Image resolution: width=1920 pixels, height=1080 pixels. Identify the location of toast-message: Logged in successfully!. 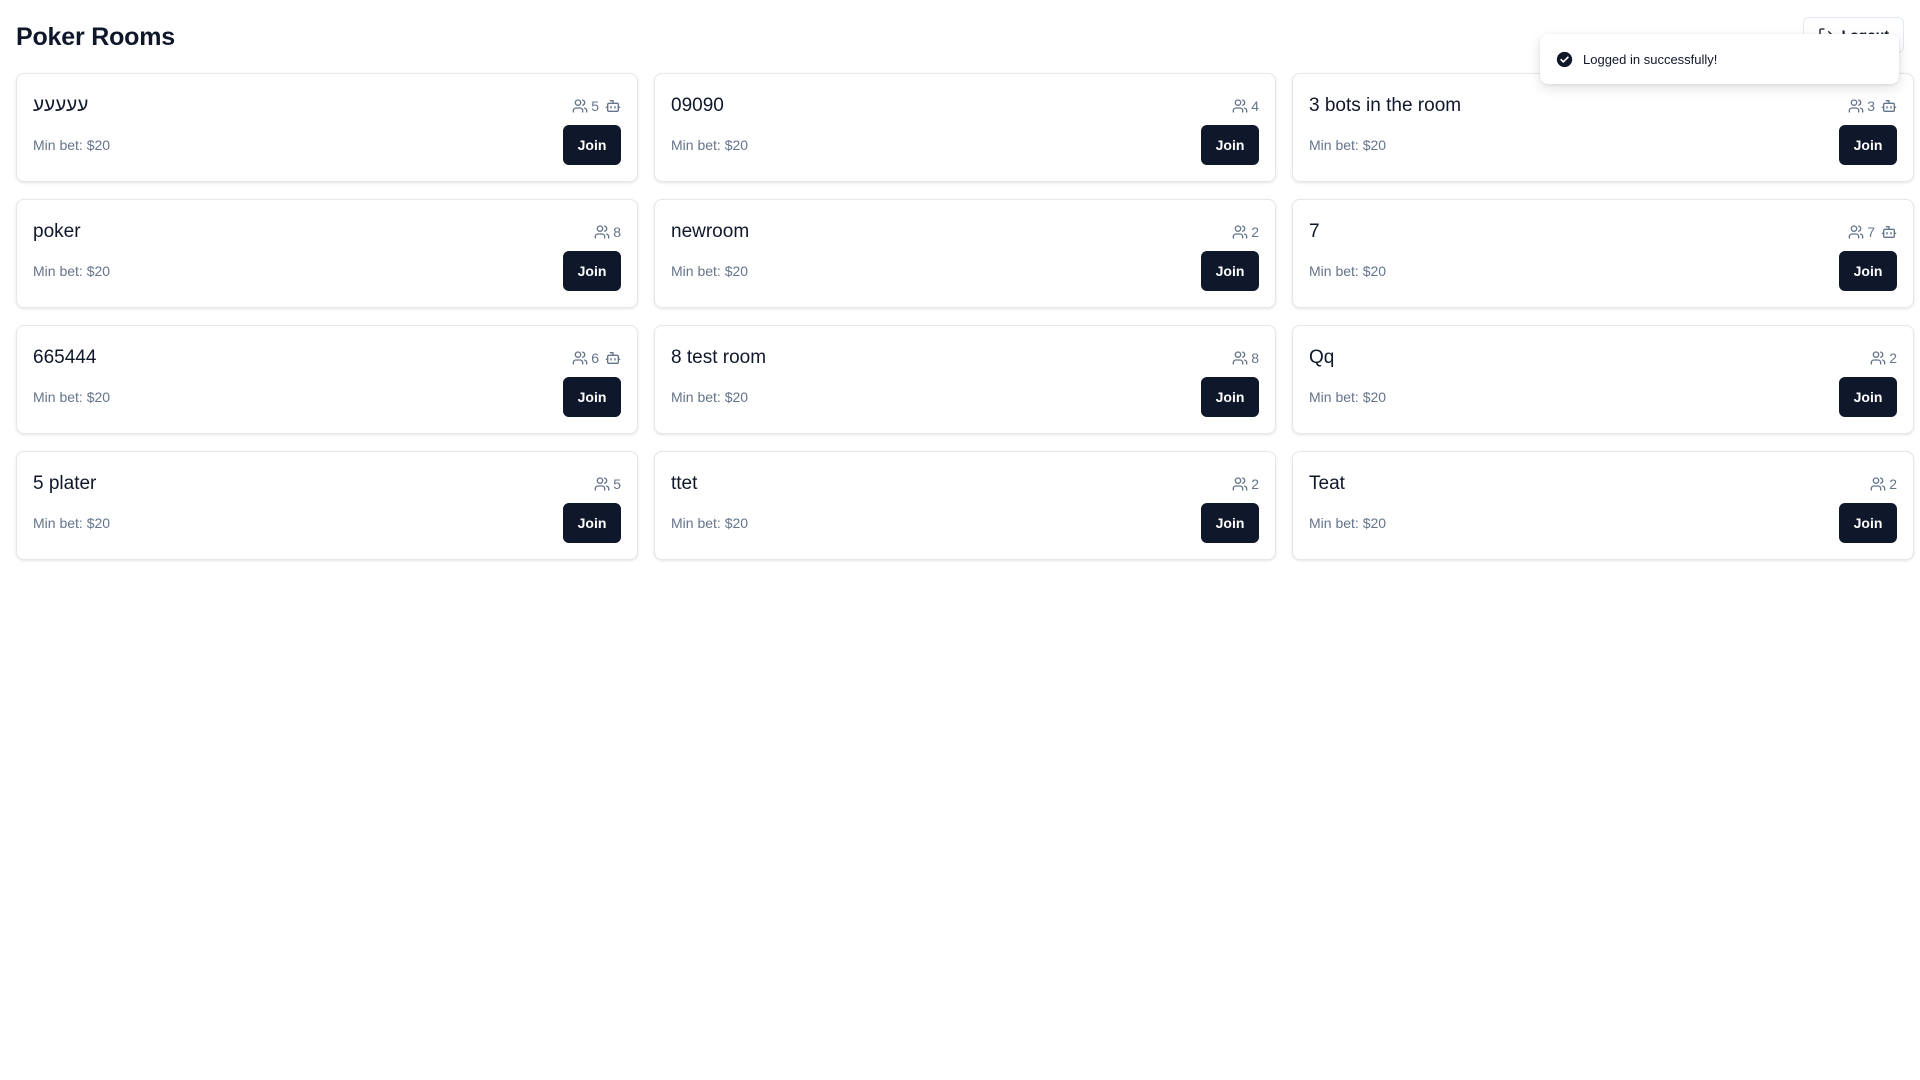
(1650, 59).